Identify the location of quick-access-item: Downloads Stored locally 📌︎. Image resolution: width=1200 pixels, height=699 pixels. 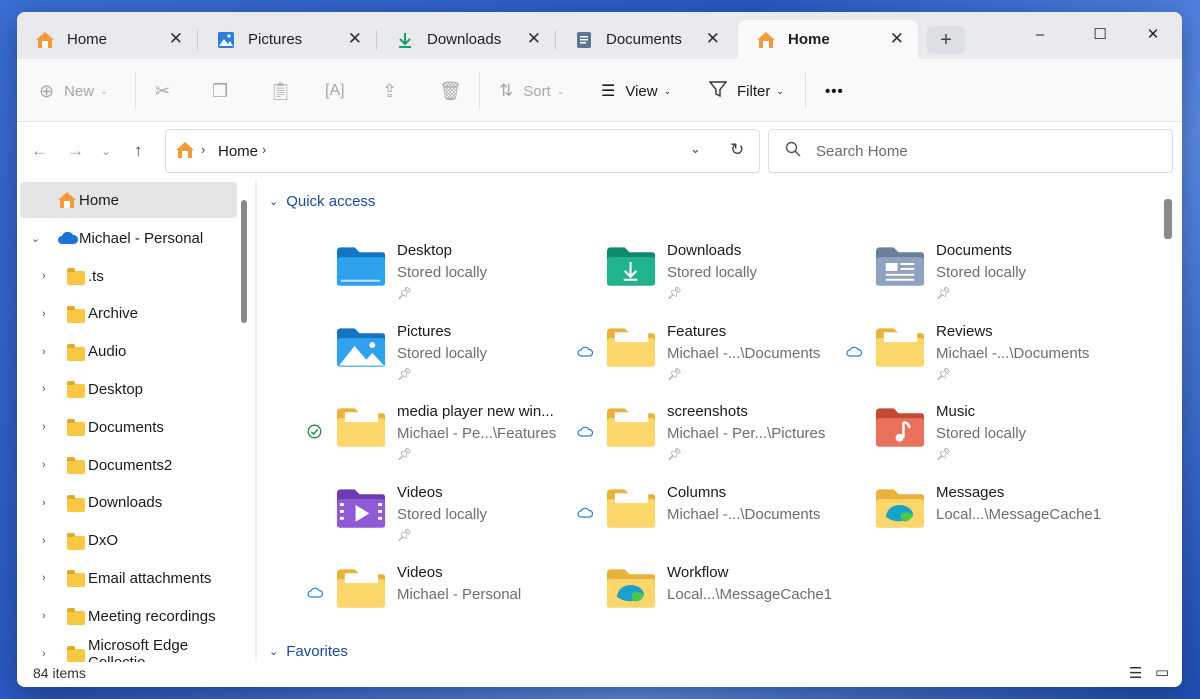
(707, 274).